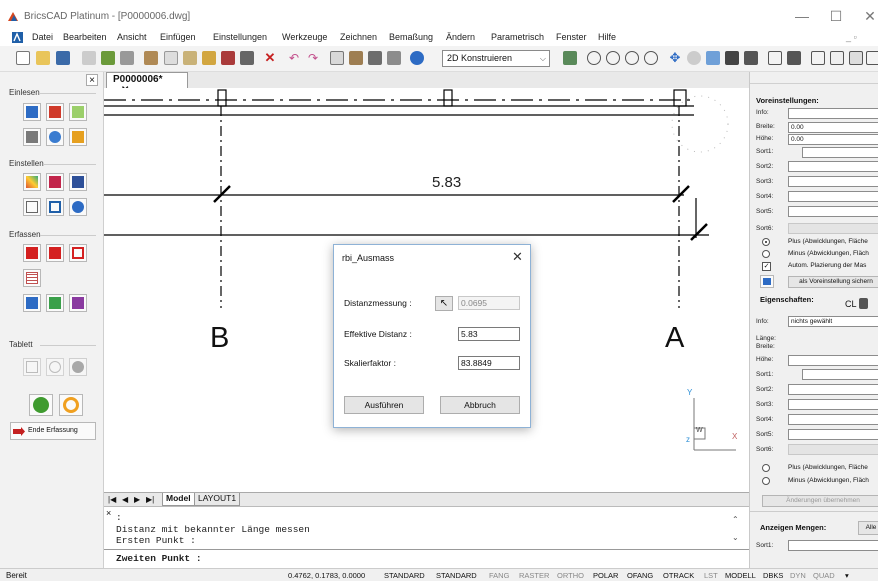 Image resolution: width=878 pixels, height=581 pixels. Describe the element at coordinates (735, 519) in the screenshot. I see `scroll-up-icon: ⌃` at that location.